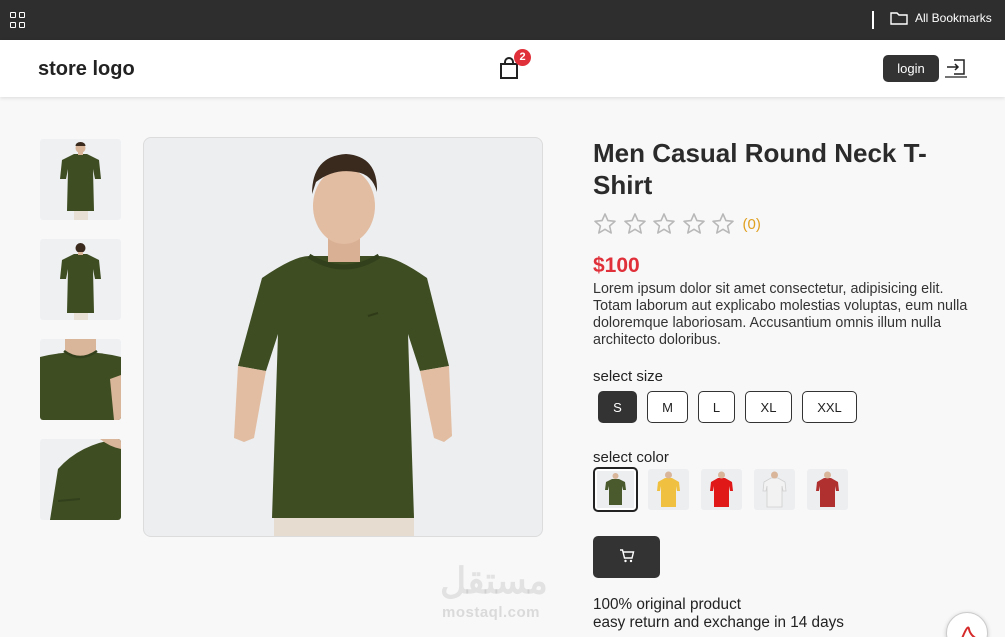 The image size is (1005, 637). I want to click on bookmarks-divider, so click(873, 20).